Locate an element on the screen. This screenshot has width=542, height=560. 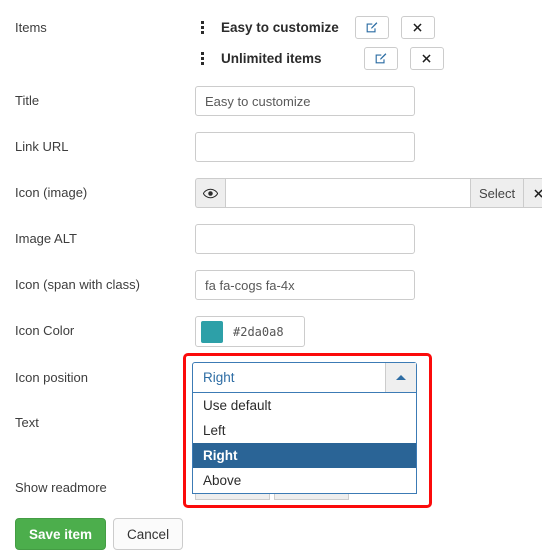
icon-span-input is located at coordinates (305, 285).